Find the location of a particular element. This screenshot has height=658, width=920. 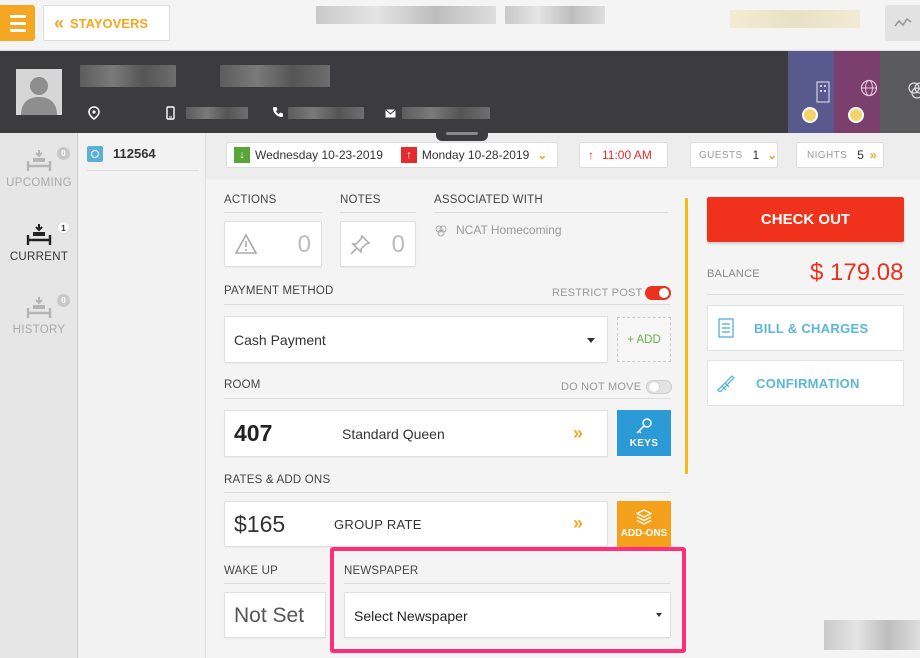

search-magnifier-icon is located at coordinates (856, 115).